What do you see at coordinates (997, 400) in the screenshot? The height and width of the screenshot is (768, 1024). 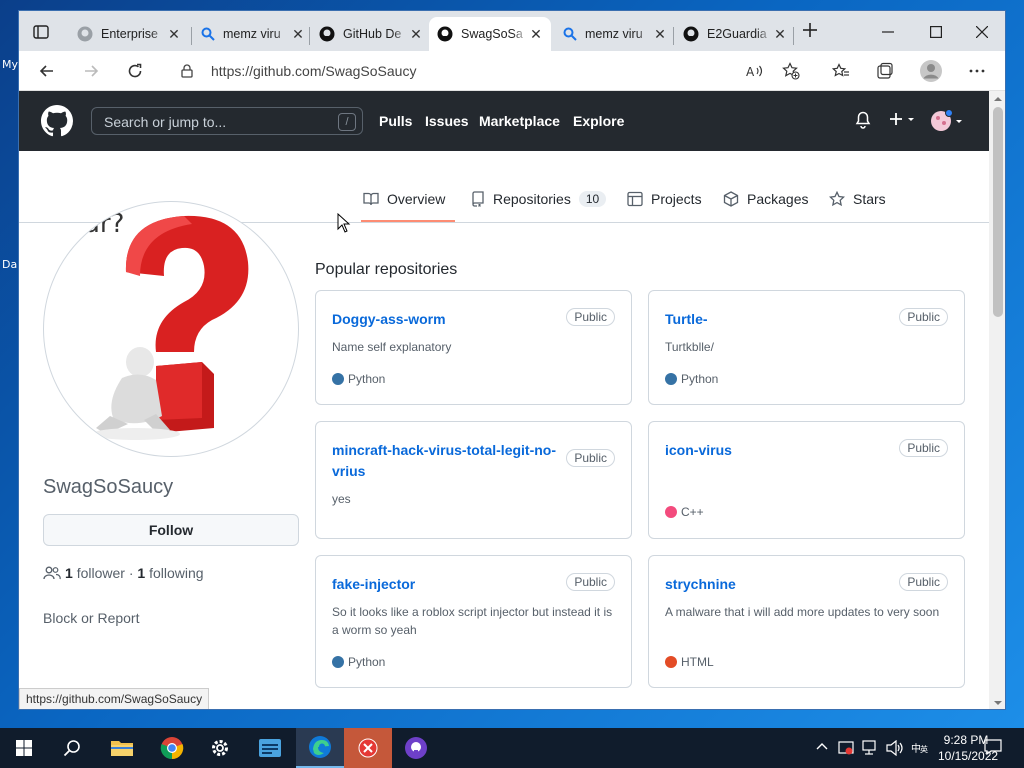 I see `page-scrollbar` at bounding box center [997, 400].